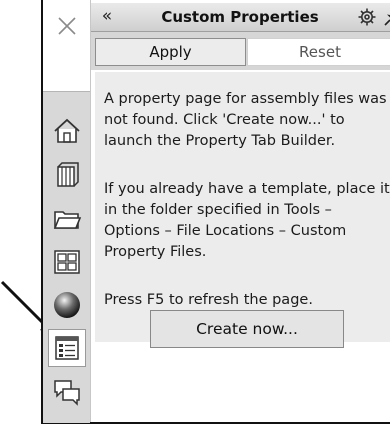  I want to click on panel-title: Custom Properties, so click(240, 17).